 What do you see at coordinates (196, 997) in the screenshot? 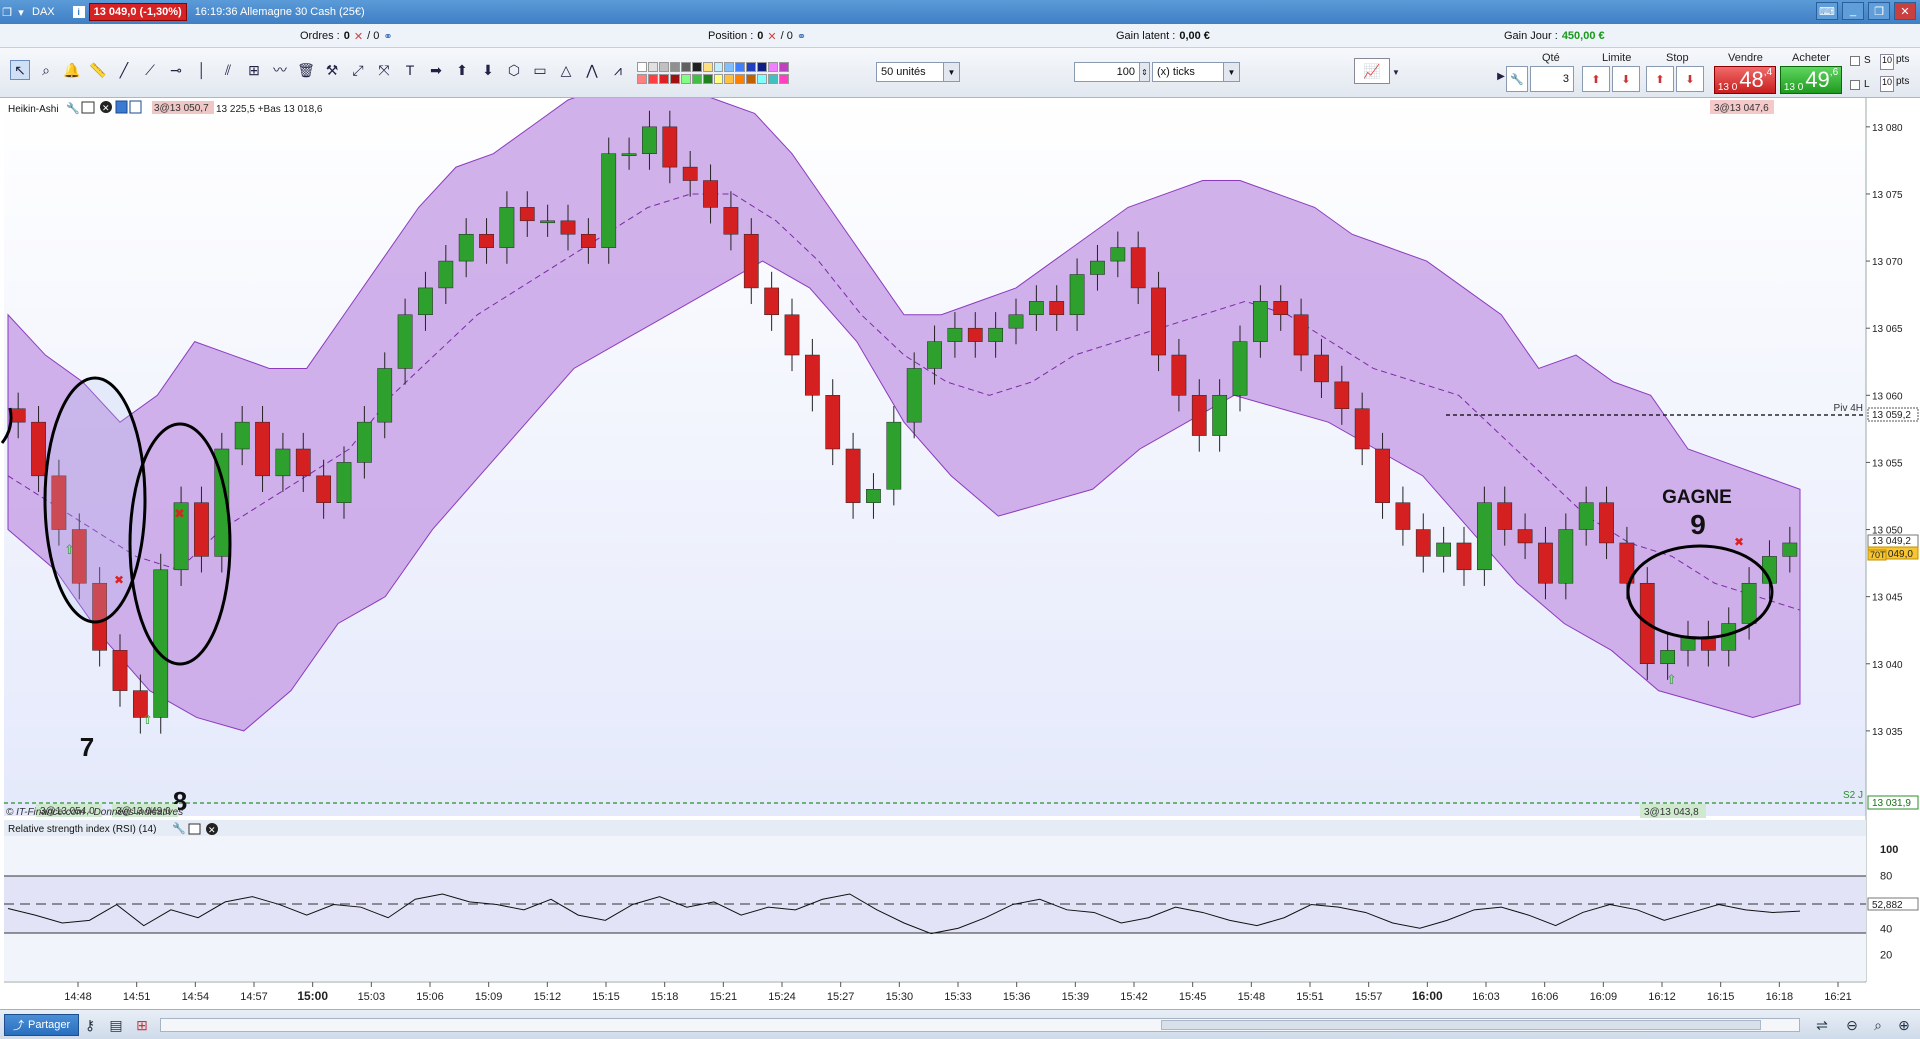
I see `time-tick-label: 14:54` at bounding box center [196, 997].